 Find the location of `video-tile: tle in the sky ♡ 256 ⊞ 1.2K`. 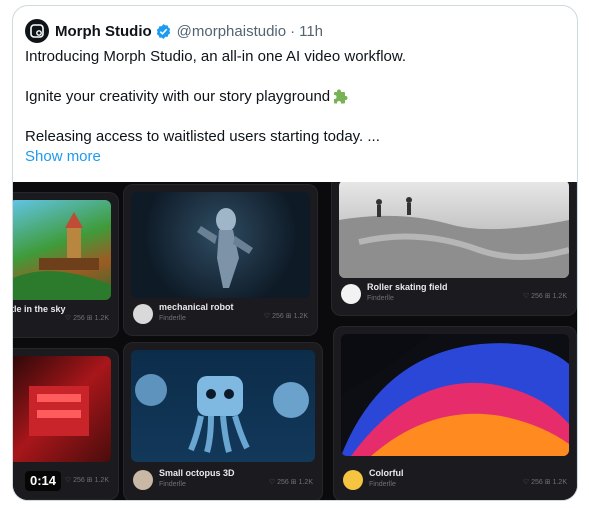

video-tile: tle in the sky ♡ 256 ⊞ 1.2K is located at coordinates (66, 265).